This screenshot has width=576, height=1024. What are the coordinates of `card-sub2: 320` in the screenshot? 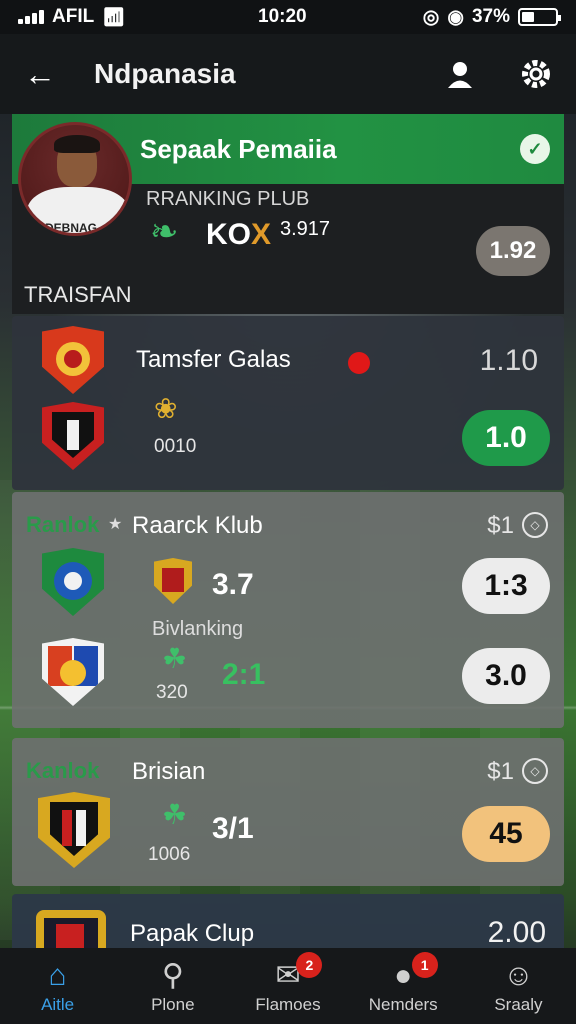 It's located at (172, 692).